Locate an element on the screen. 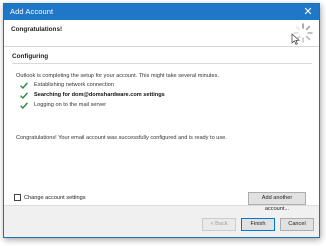 This screenshot has height=246, width=326. finish-button: Finish is located at coordinates (258, 224).